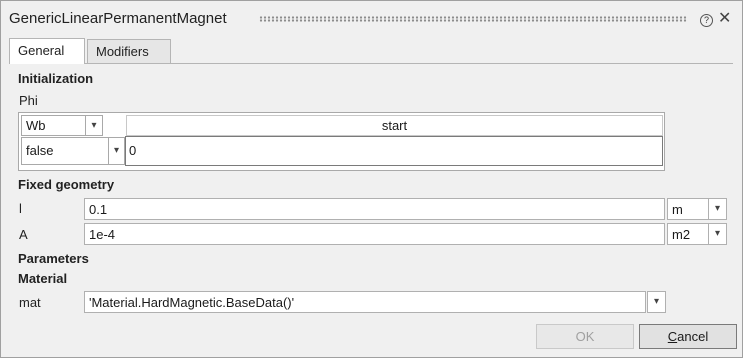  Describe the element at coordinates (65, 151) in the screenshot. I see `phi-fixed-select: false` at that location.